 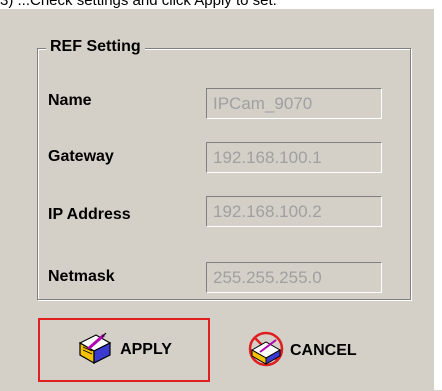 I want to click on cancel-button: CANCEL, so click(x=301, y=351).